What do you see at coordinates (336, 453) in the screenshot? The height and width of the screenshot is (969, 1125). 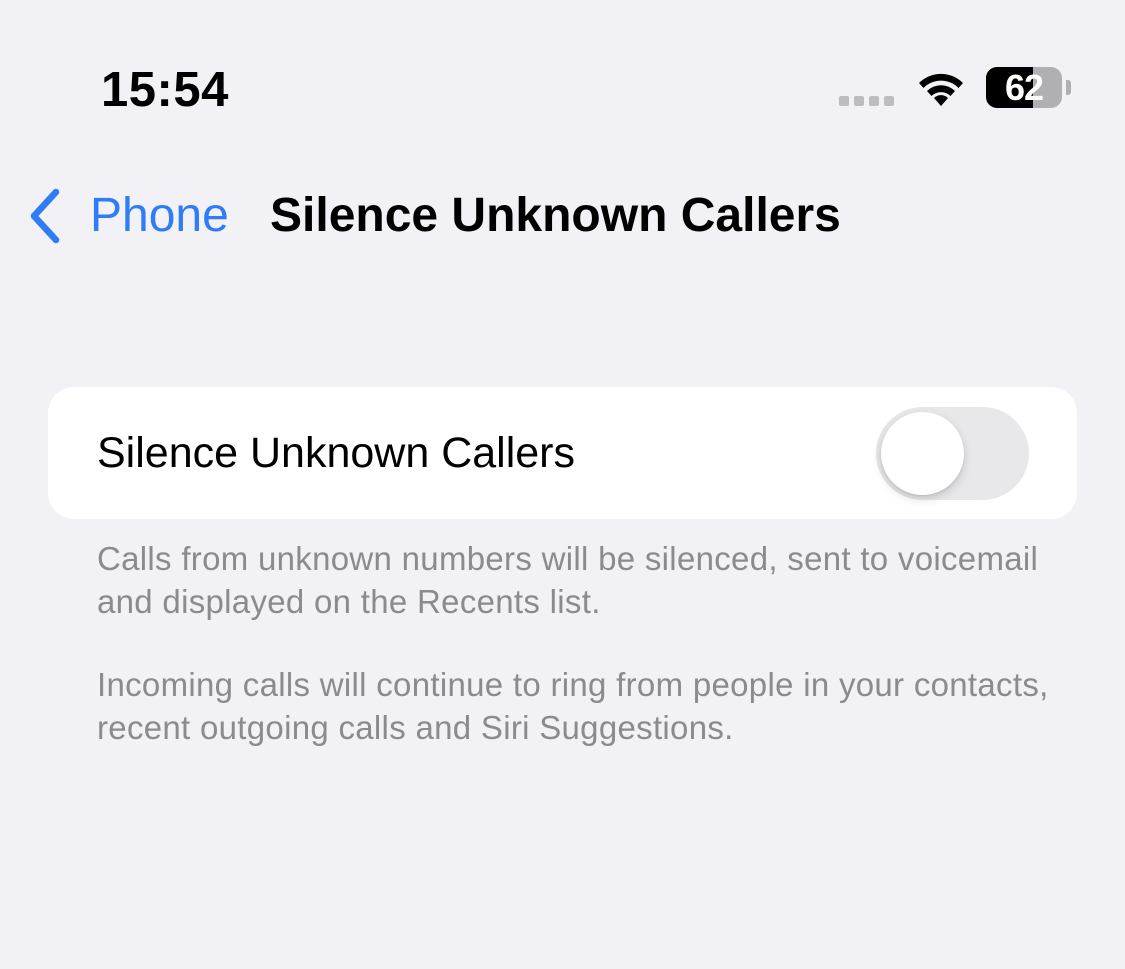 I see `silence-unknown-callers-label: Silence Unknown Callers` at bounding box center [336, 453].